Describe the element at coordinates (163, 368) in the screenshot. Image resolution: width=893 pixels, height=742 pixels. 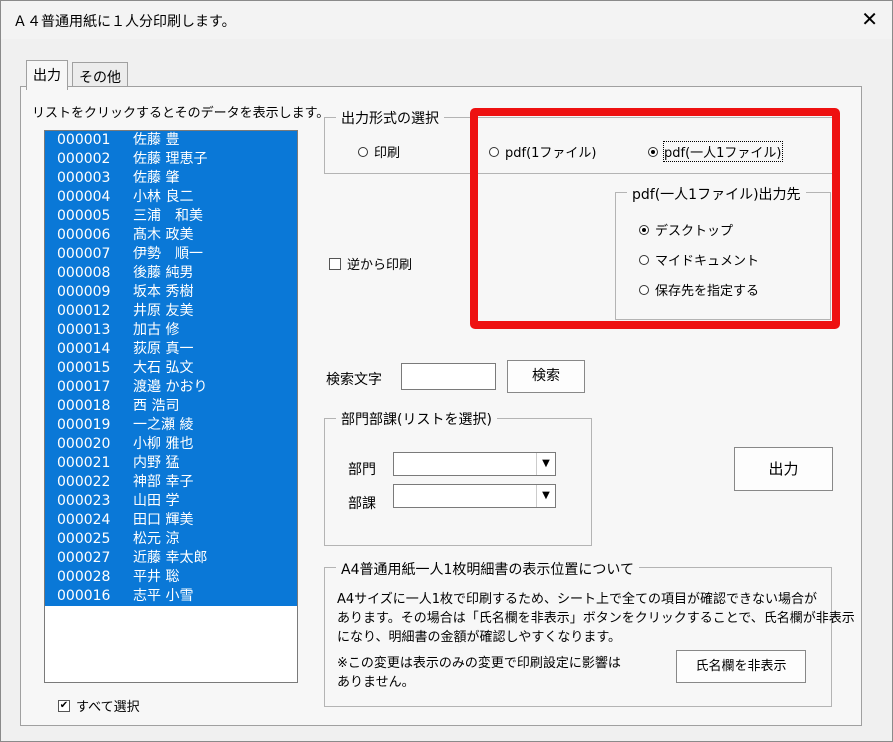
I see `employee-name: 大石 弘文` at that location.